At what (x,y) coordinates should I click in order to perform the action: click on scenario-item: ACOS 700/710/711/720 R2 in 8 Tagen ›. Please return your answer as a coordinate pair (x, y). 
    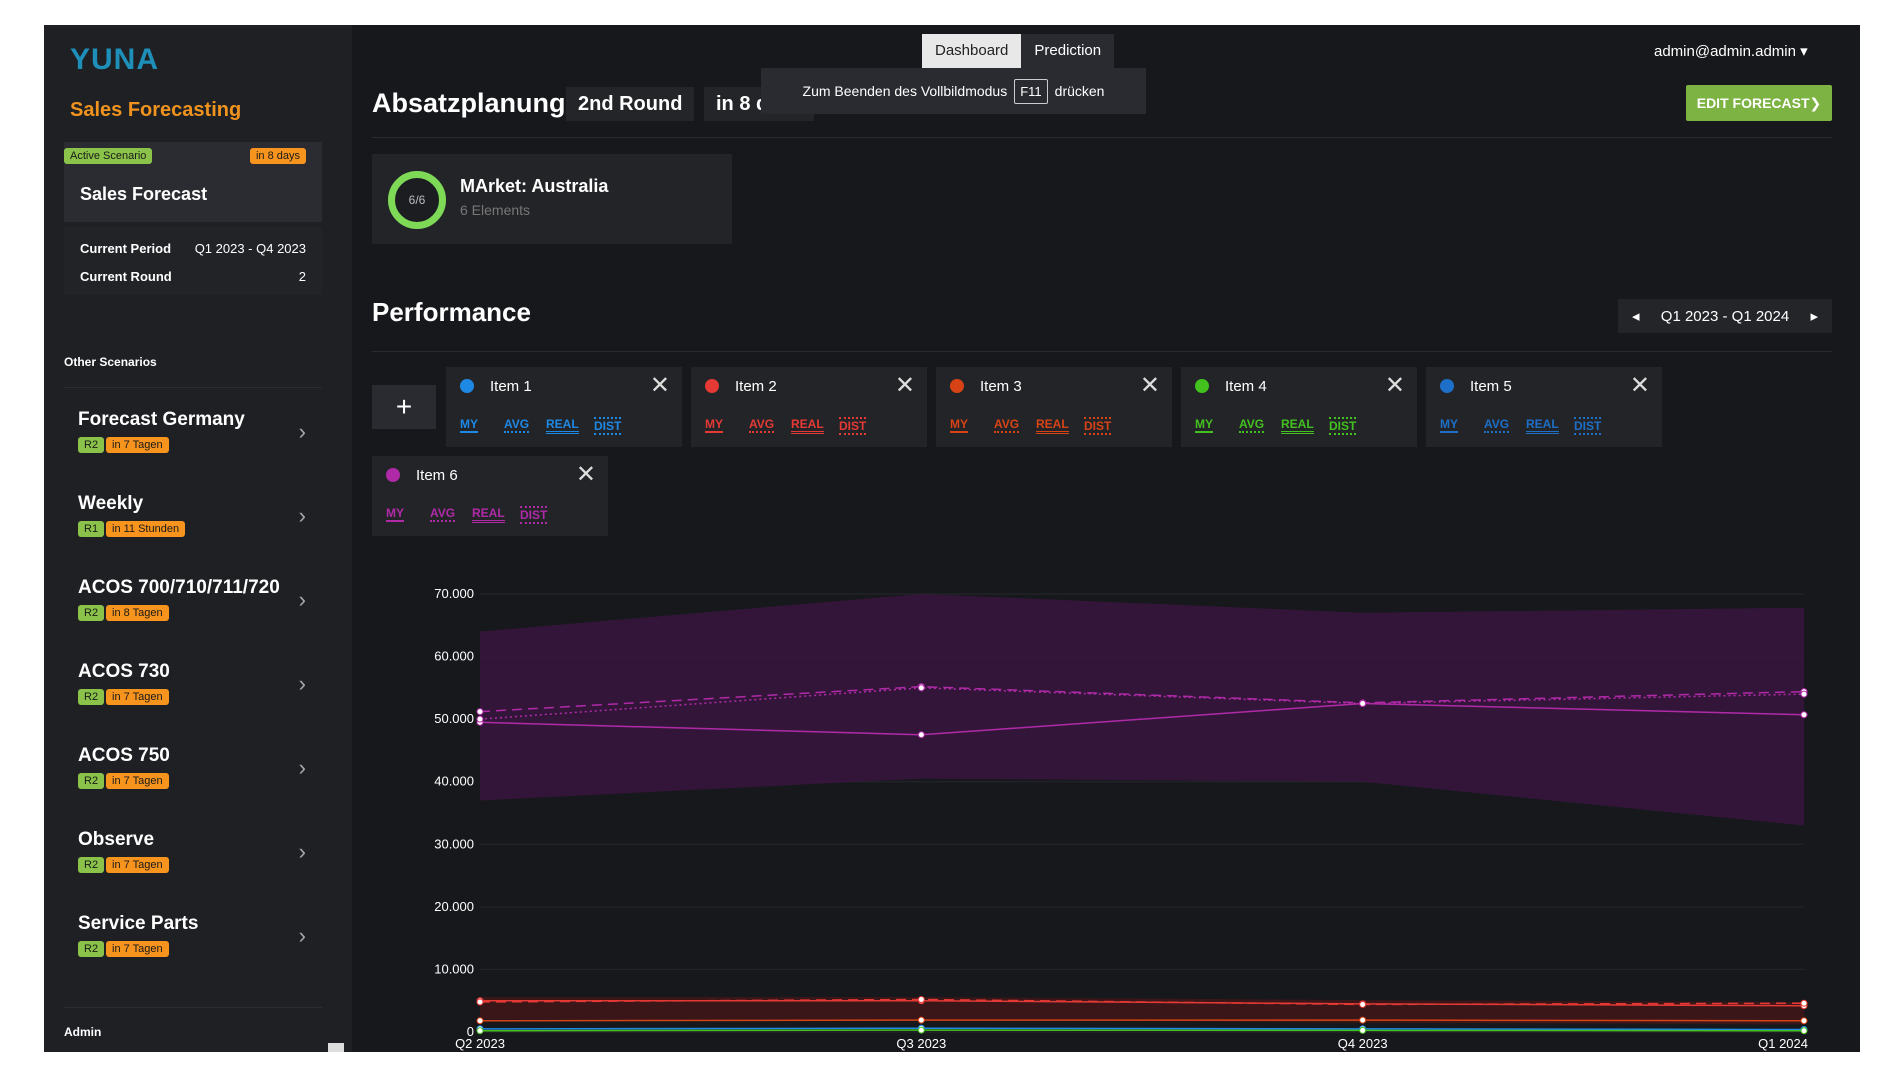
    Looking at the image, I should click on (193, 613).